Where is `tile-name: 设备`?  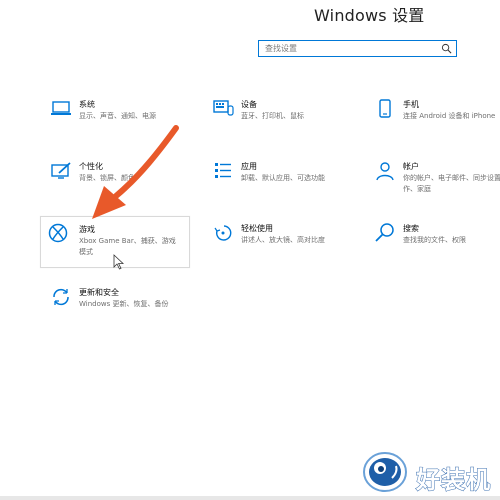 tile-name: 设备 is located at coordinates (249, 104).